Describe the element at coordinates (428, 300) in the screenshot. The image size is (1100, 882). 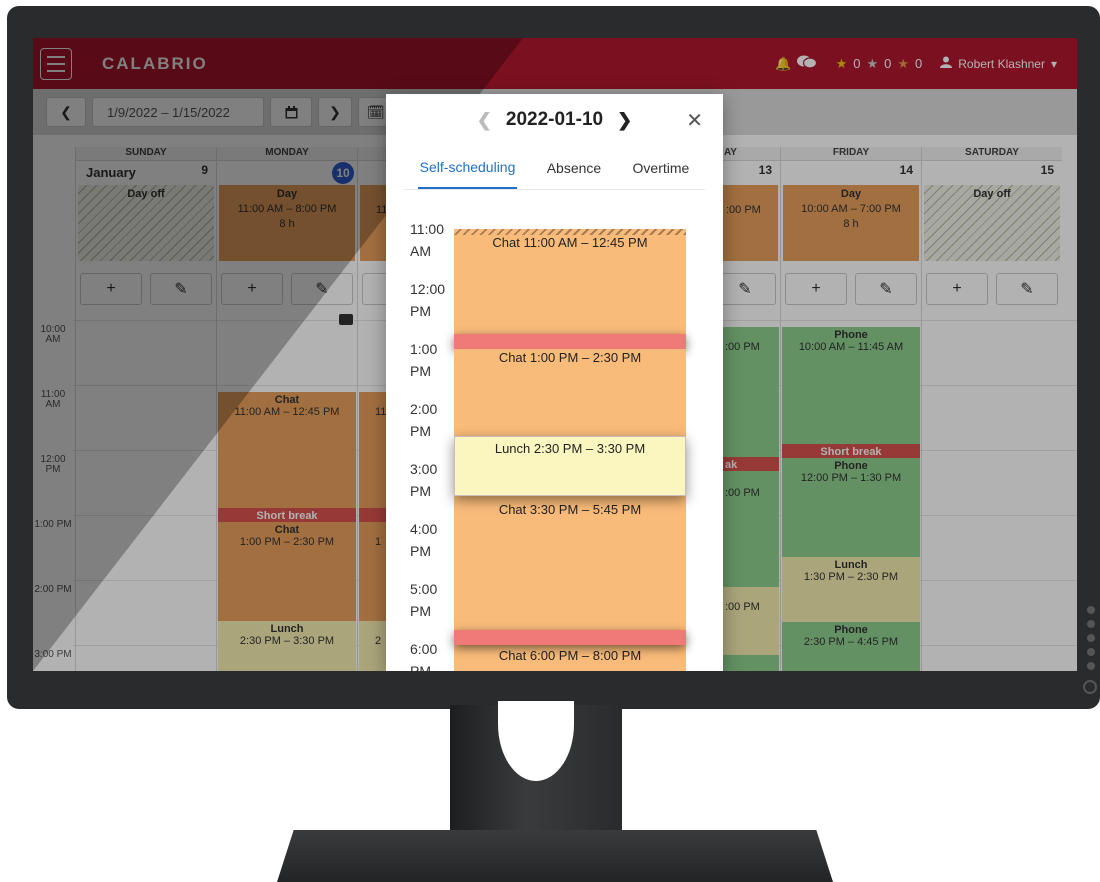
I see `hour-label: 12:00 PM` at that location.